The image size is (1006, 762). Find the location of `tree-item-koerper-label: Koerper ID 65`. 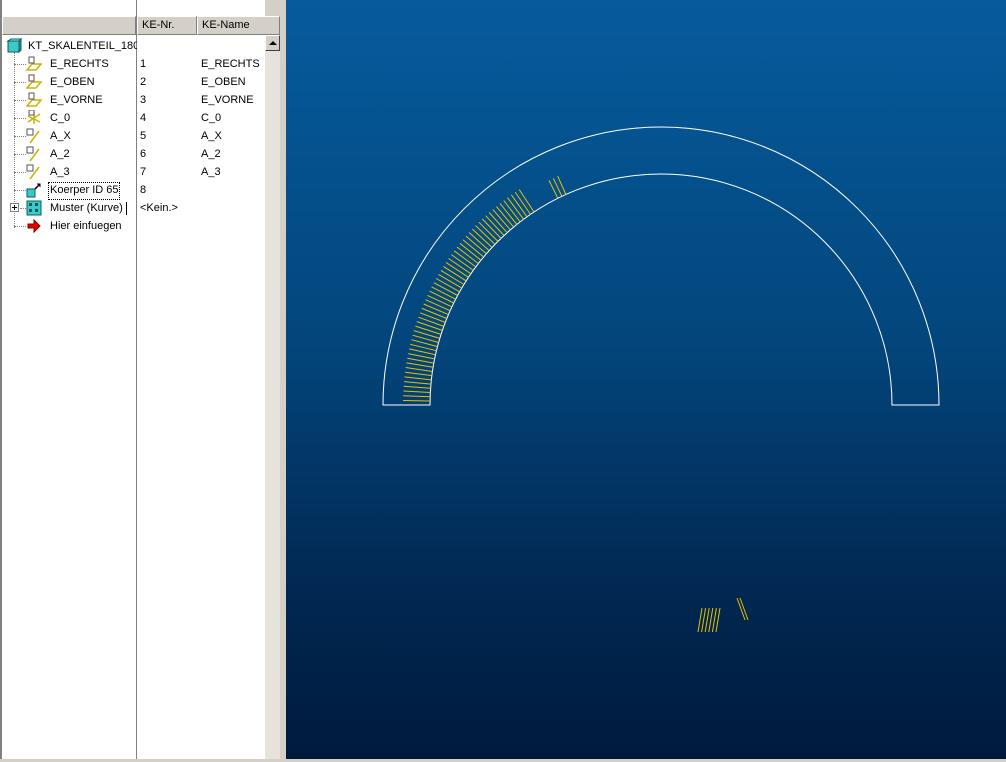

tree-item-koerper-label: Koerper ID 65 is located at coordinates (84, 191).